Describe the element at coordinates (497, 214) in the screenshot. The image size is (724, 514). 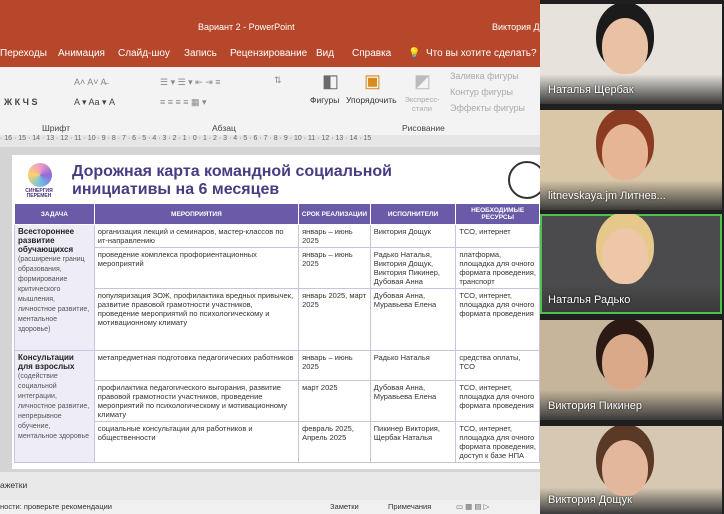
I see `header-resources: НЕОБХОДИМЫЕ РЕСУРСЫ` at that location.